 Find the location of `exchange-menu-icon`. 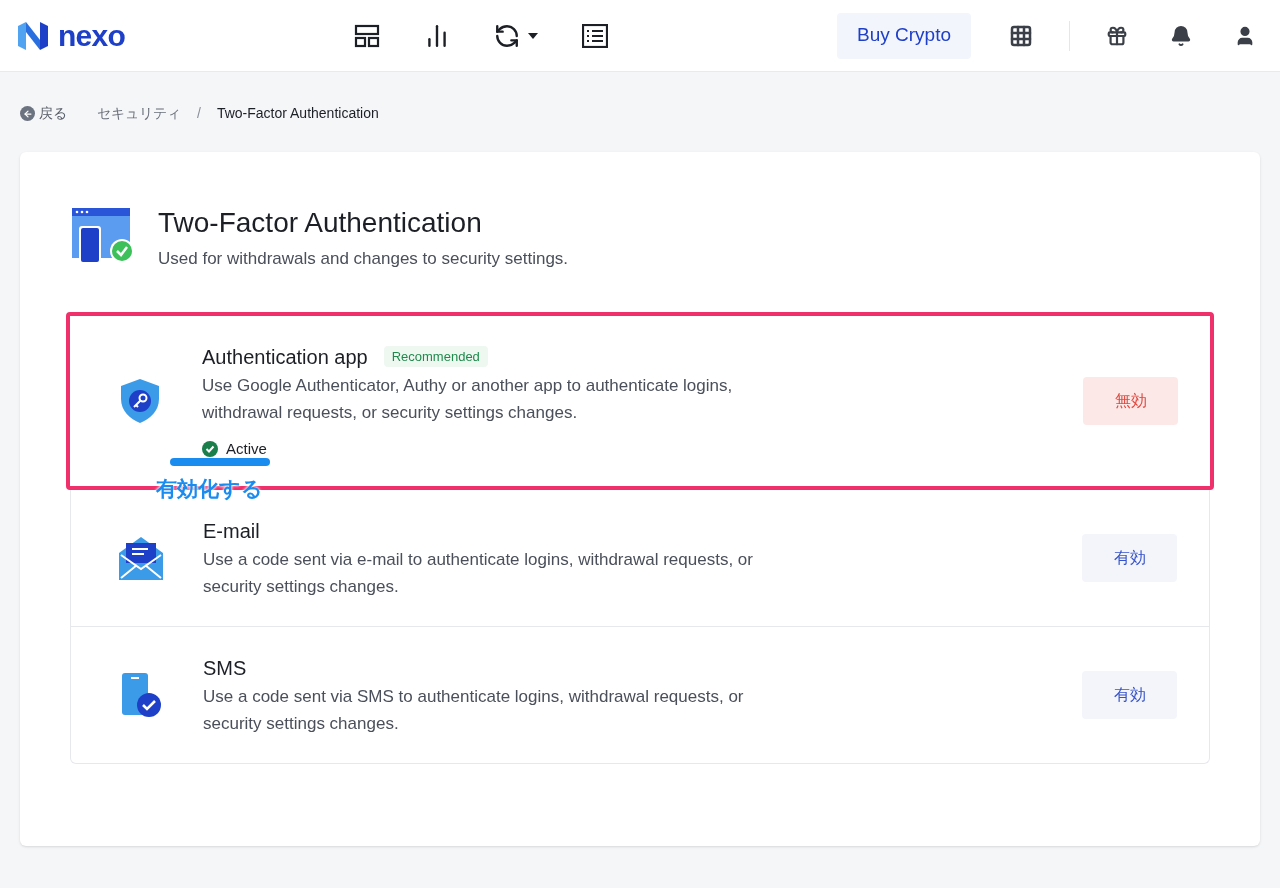

exchange-menu-icon is located at coordinates (516, 35).